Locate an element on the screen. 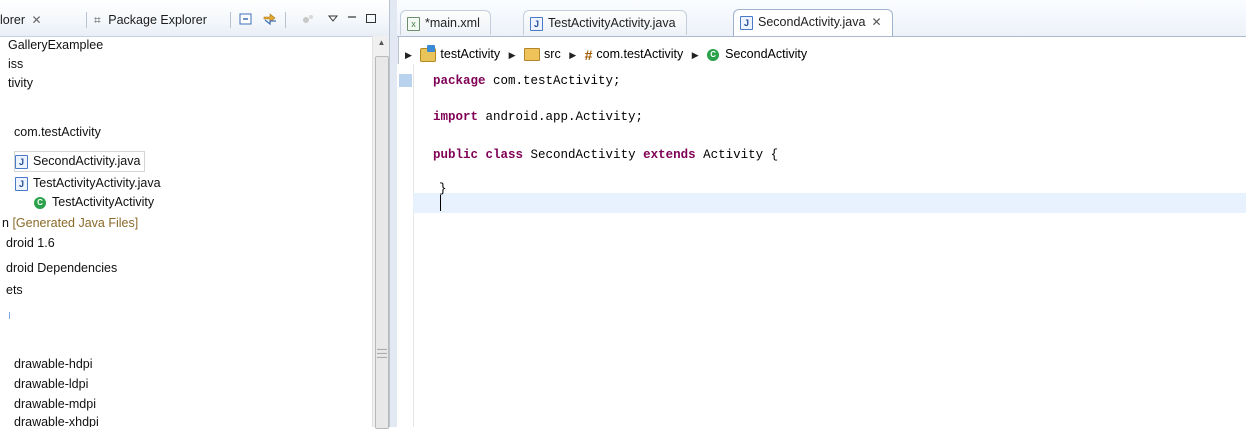  tree-item: iss is located at coordinates (15, 64).